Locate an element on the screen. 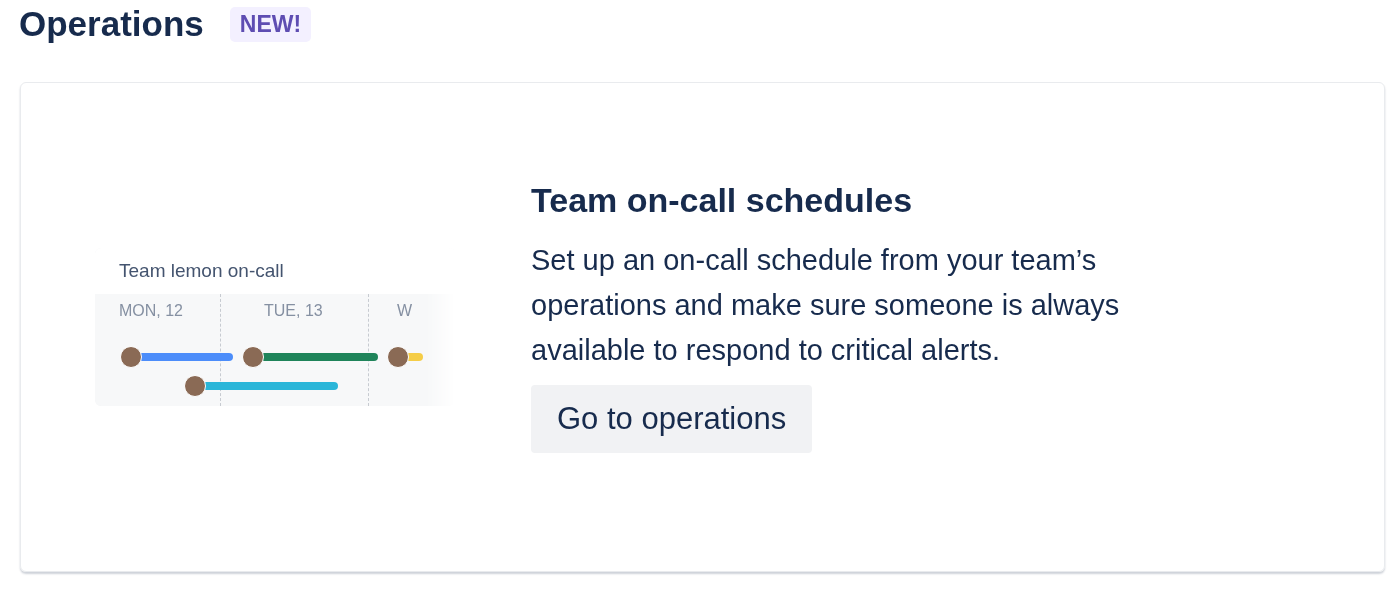 The height and width of the screenshot is (589, 1400). day-label: MON, 12 is located at coordinates (151, 311).